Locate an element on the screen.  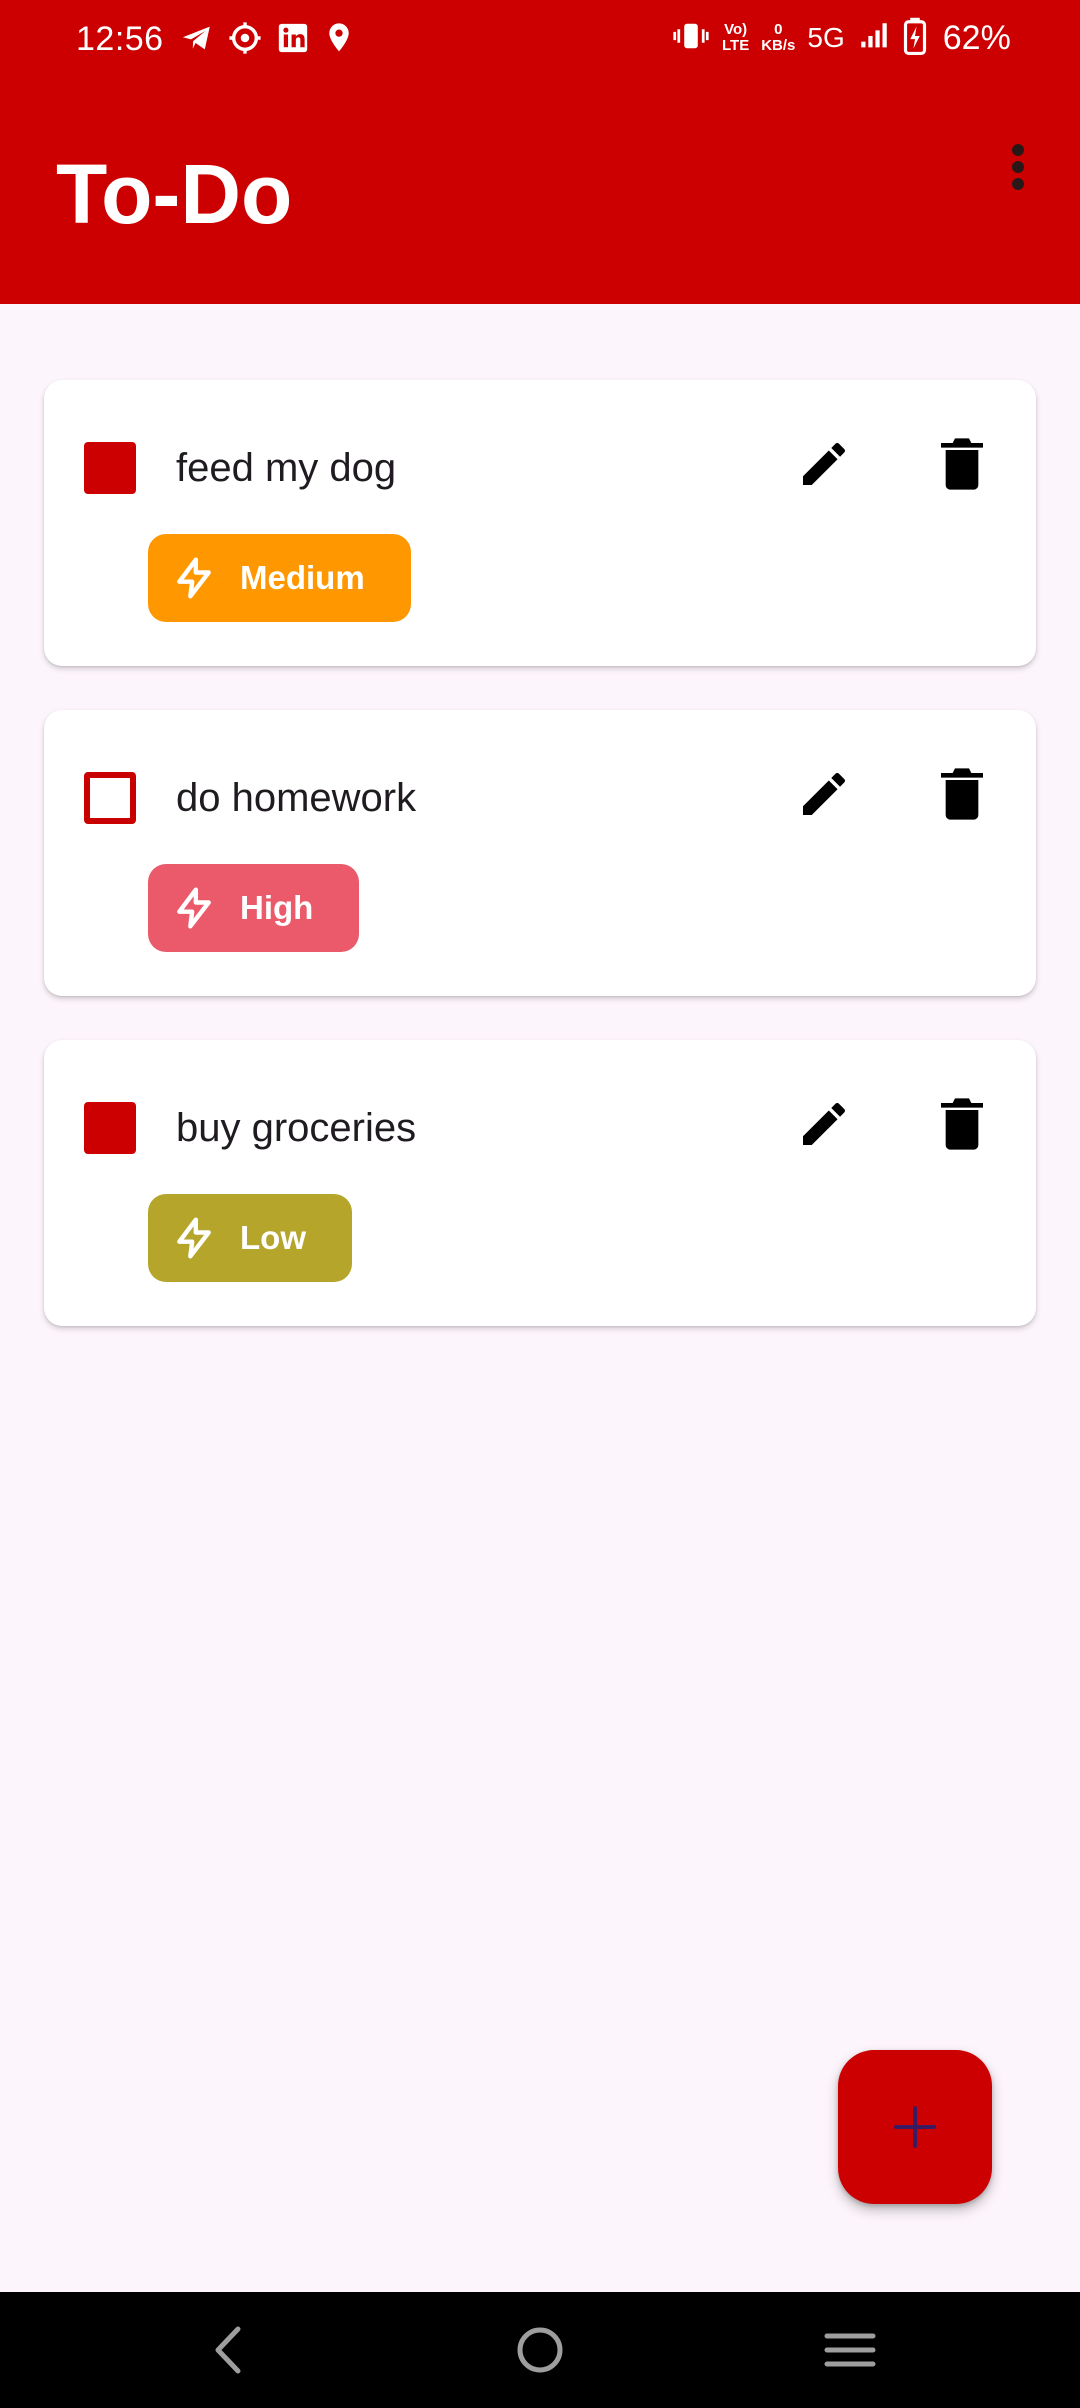
volte-top: Vo) is located at coordinates (736, 29).